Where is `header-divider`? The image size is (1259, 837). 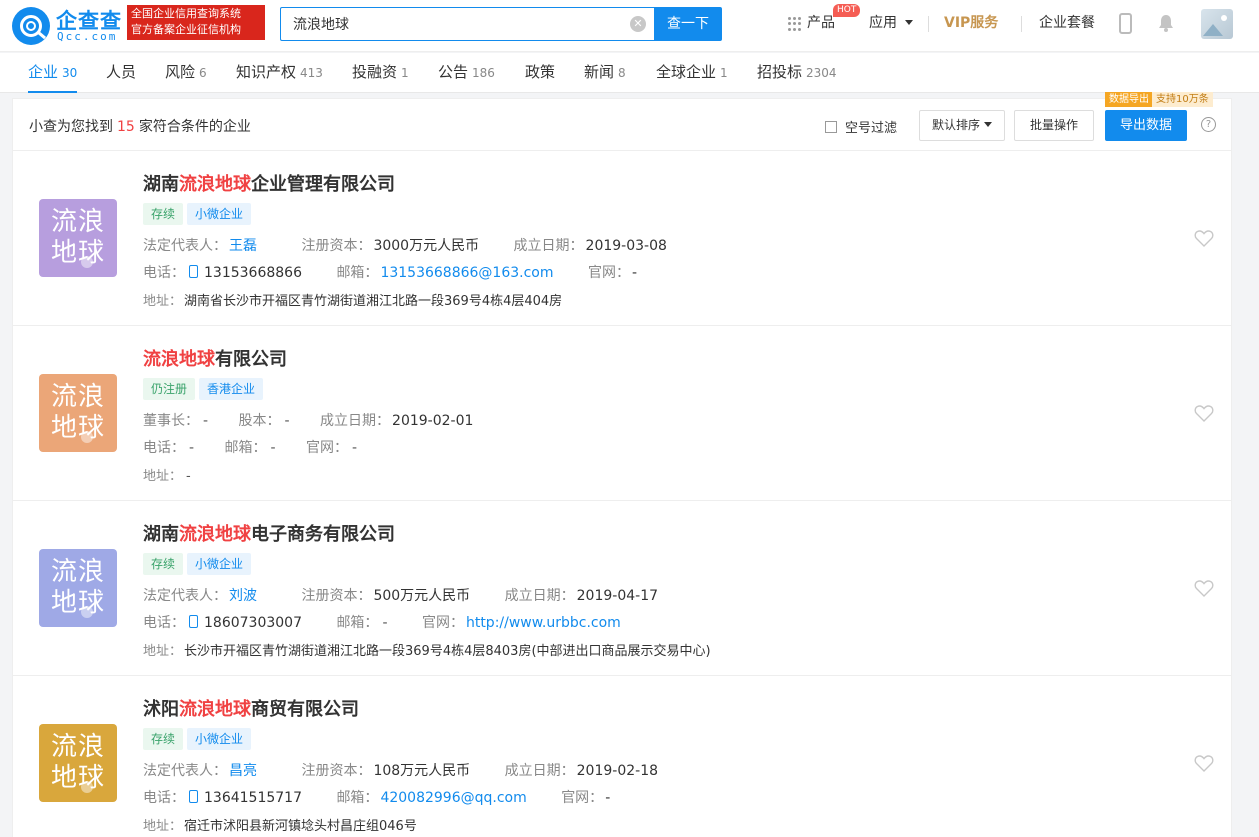
header-divider is located at coordinates (928, 24).